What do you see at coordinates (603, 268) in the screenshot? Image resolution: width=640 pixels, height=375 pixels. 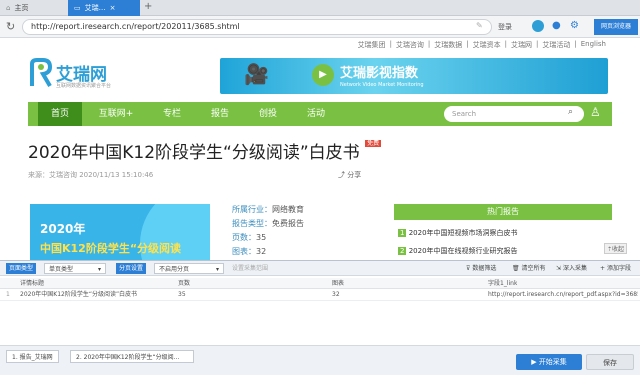 I see `plus-icon: +` at bounding box center [603, 268].